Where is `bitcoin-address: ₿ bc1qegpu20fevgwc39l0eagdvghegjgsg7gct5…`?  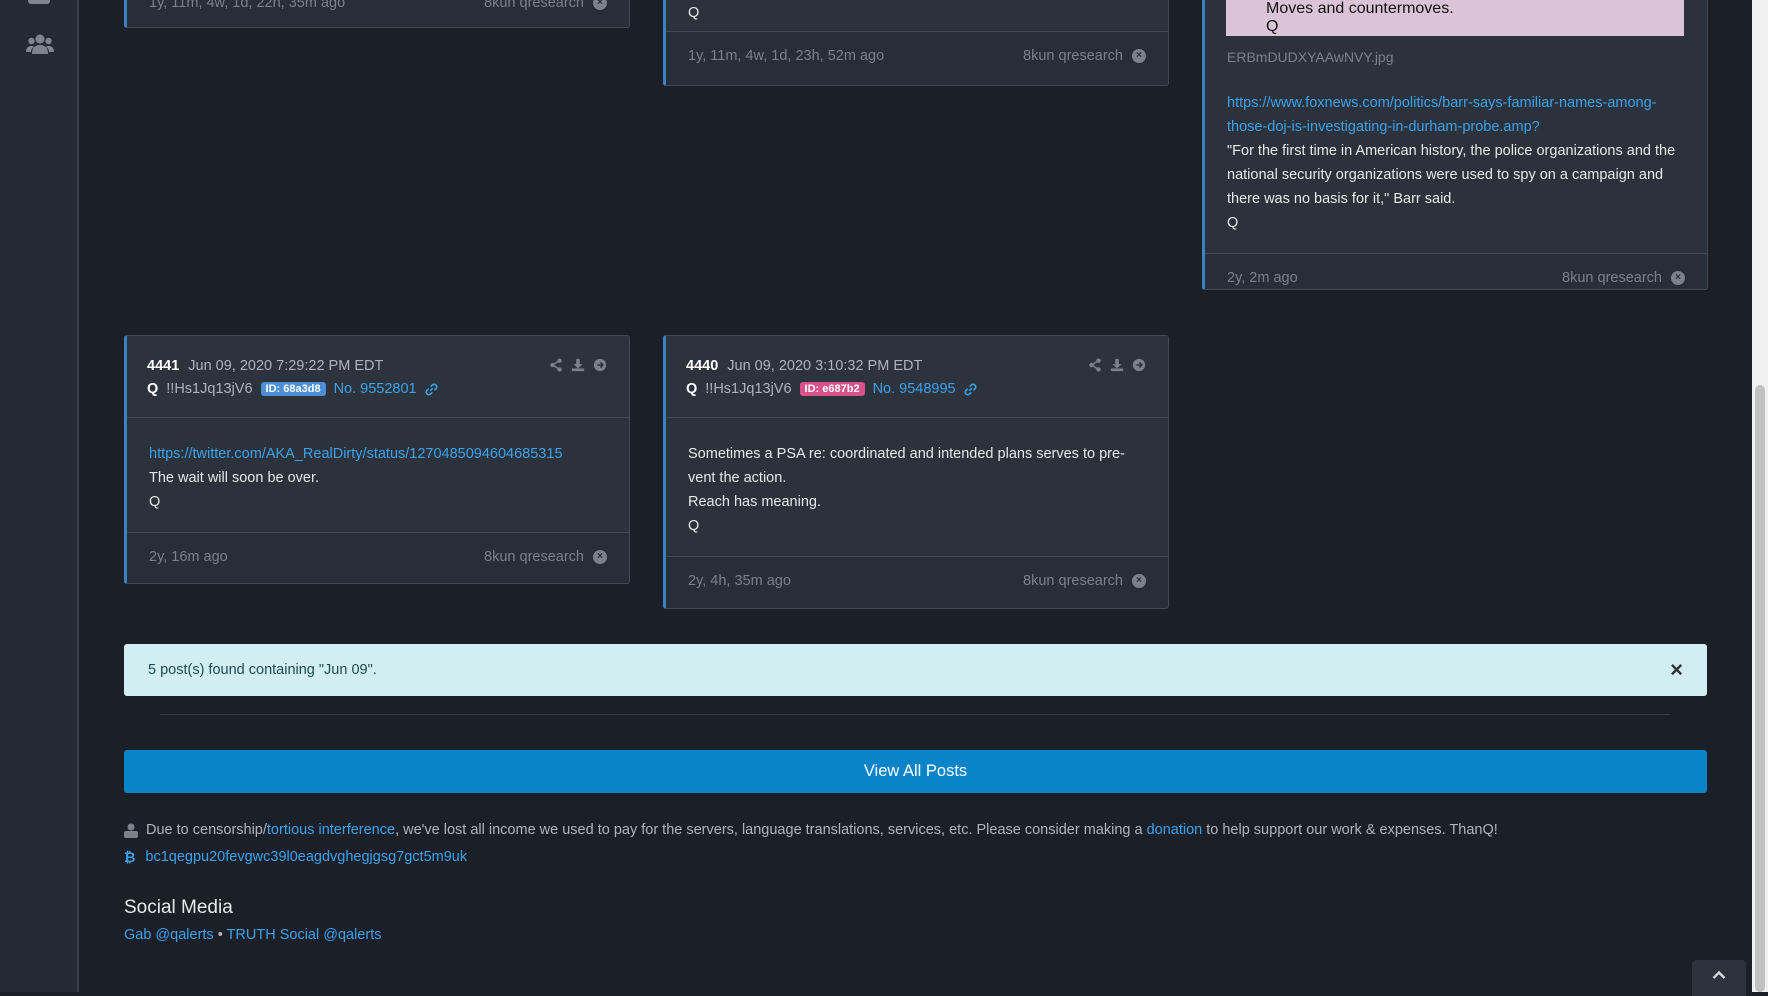 bitcoin-address: ₿ bc1qegpu20fevgwc39l0eagdvghegjgsg7gct5… is located at coordinates (295, 857).